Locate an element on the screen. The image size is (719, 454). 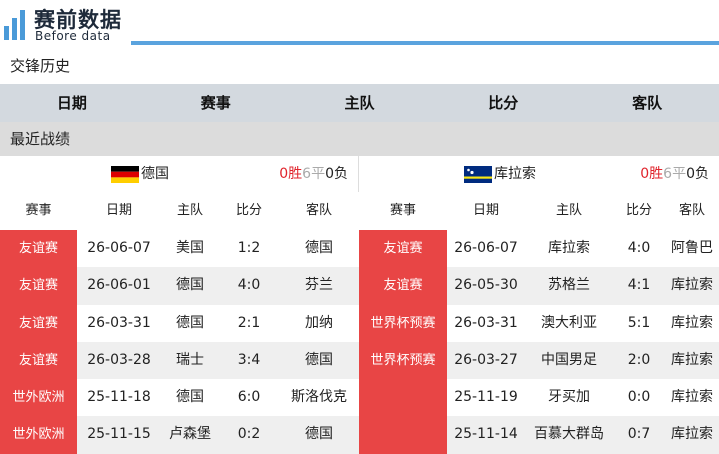
row-home: 美国 is located at coordinates (190, 249).